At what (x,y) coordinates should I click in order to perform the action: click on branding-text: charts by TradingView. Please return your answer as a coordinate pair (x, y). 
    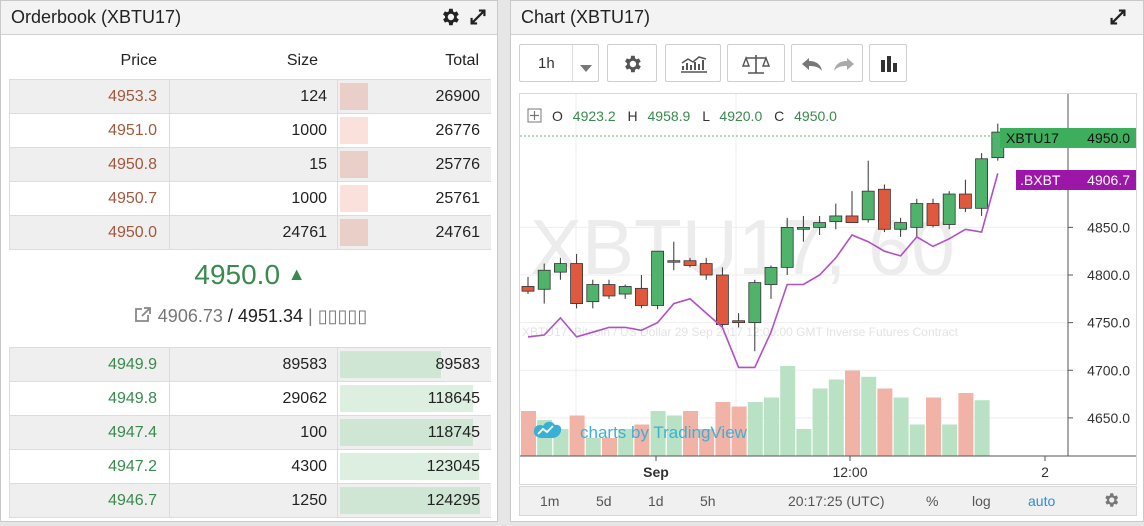
    Looking at the image, I should click on (664, 432).